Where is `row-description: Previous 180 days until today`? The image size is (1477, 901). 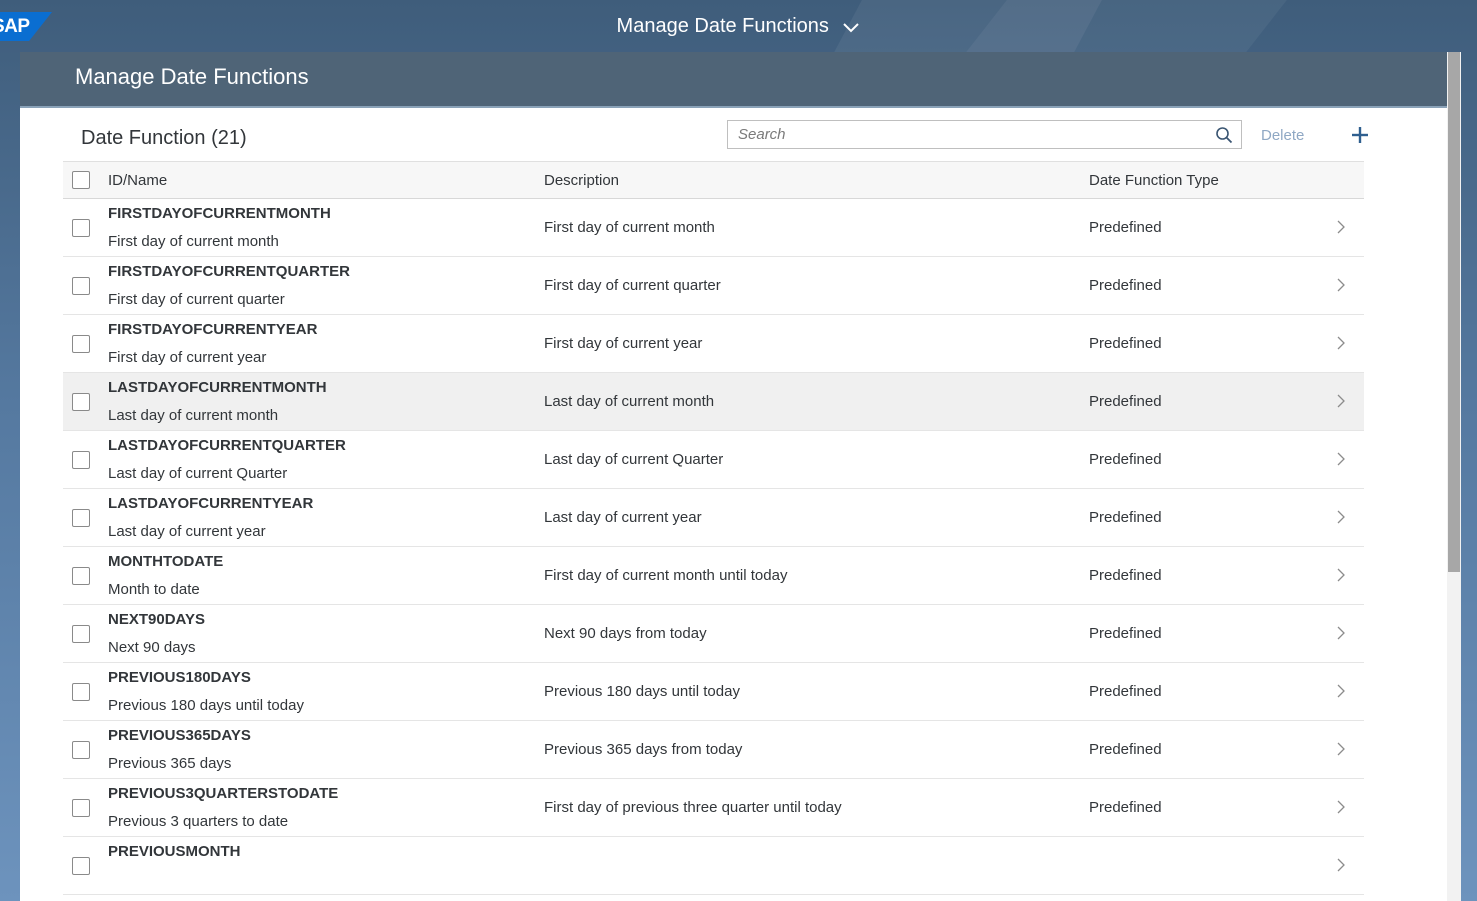
row-description: Previous 180 days until today is located at coordinates (642, 691).